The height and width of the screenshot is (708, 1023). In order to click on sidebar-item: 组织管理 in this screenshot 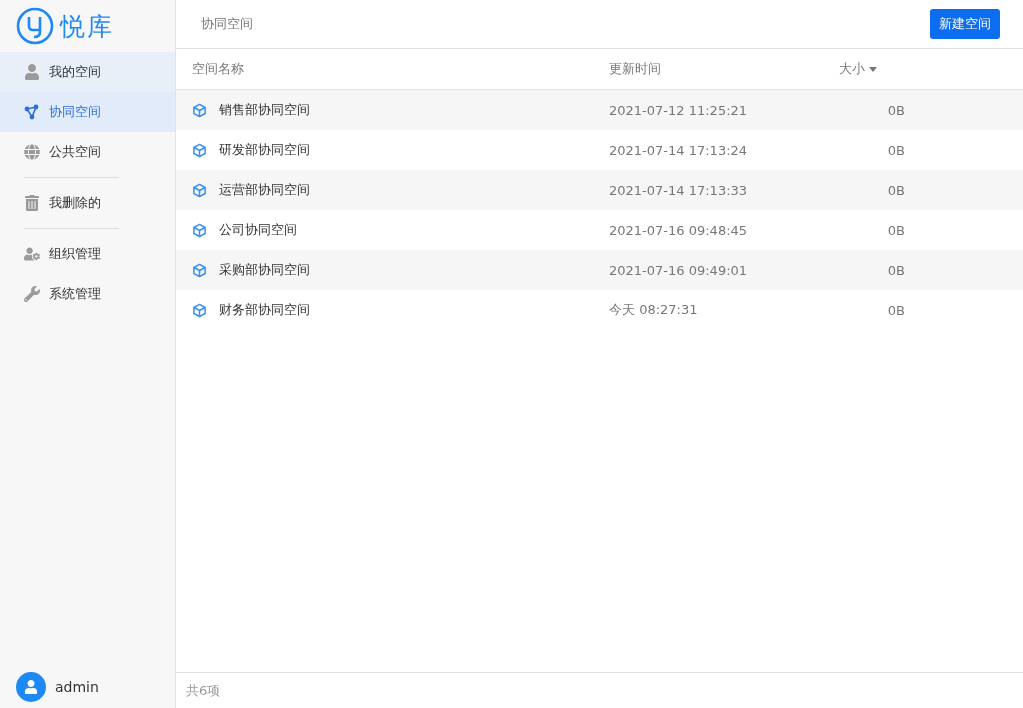, I will do `click(87, 254)`.